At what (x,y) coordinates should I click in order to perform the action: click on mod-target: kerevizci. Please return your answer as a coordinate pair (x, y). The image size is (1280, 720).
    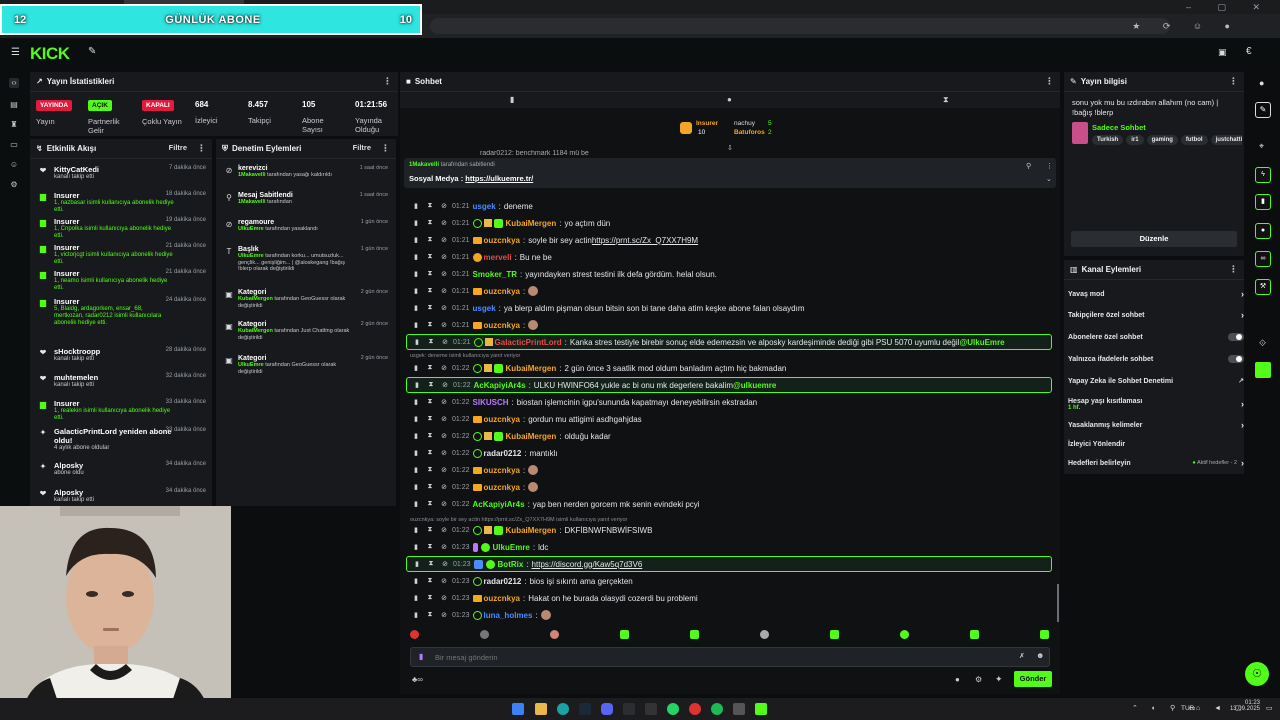
    Looking at the image, I should click on (298, 168).